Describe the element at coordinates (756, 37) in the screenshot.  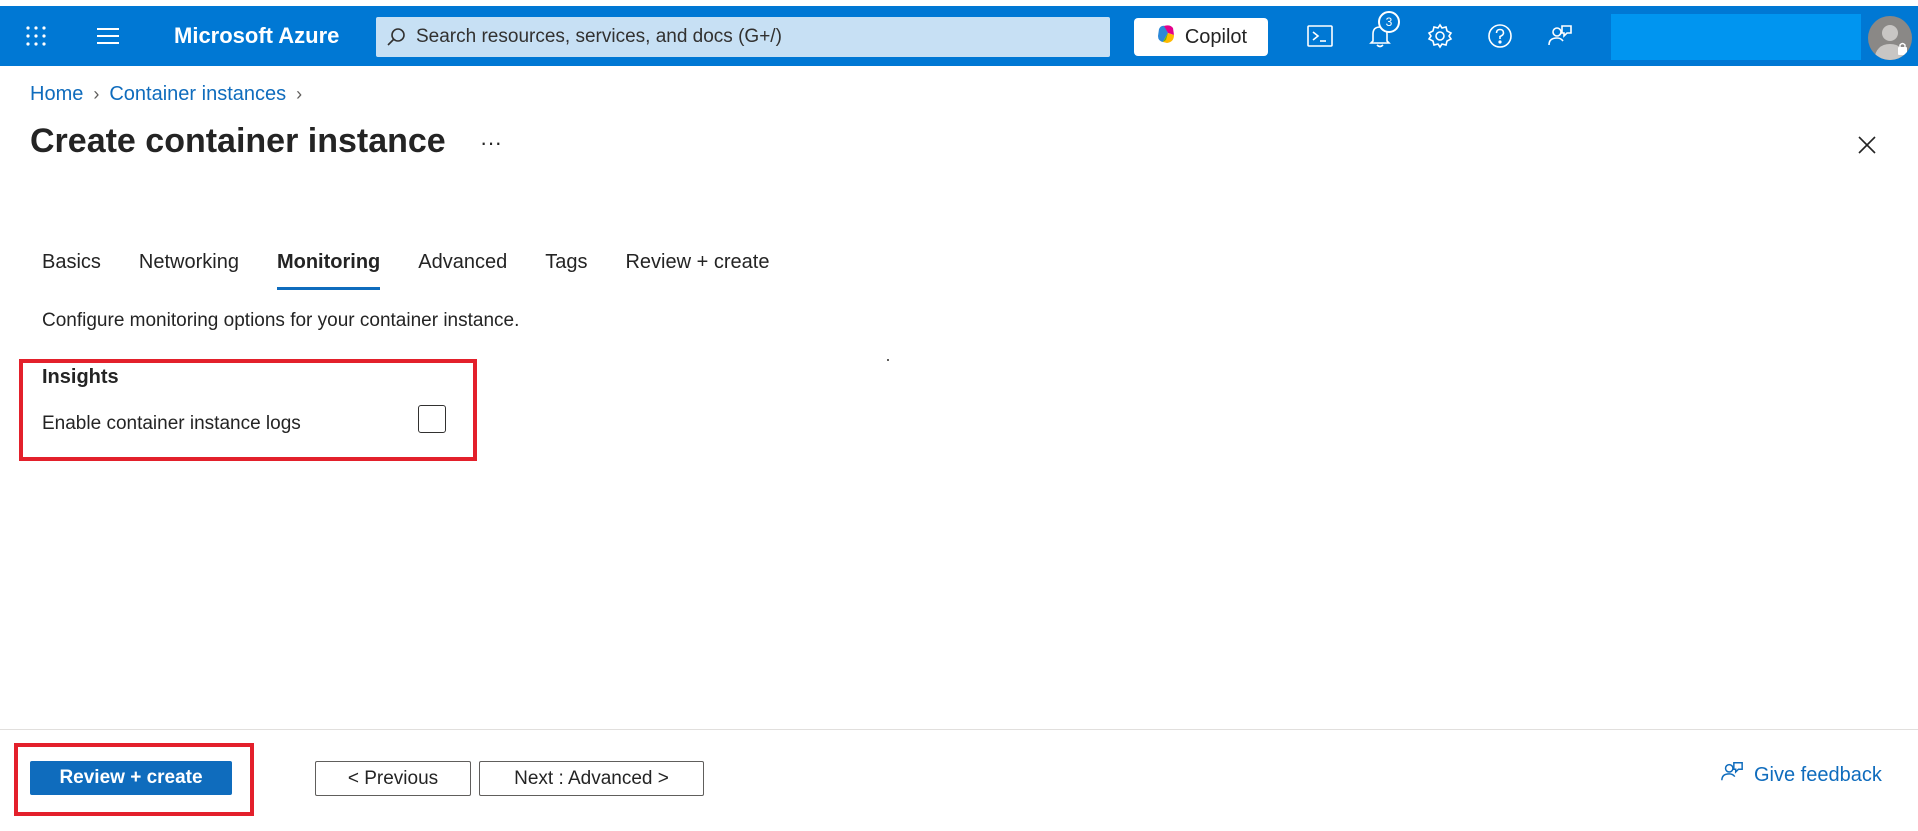
I see `search-input` at that location.